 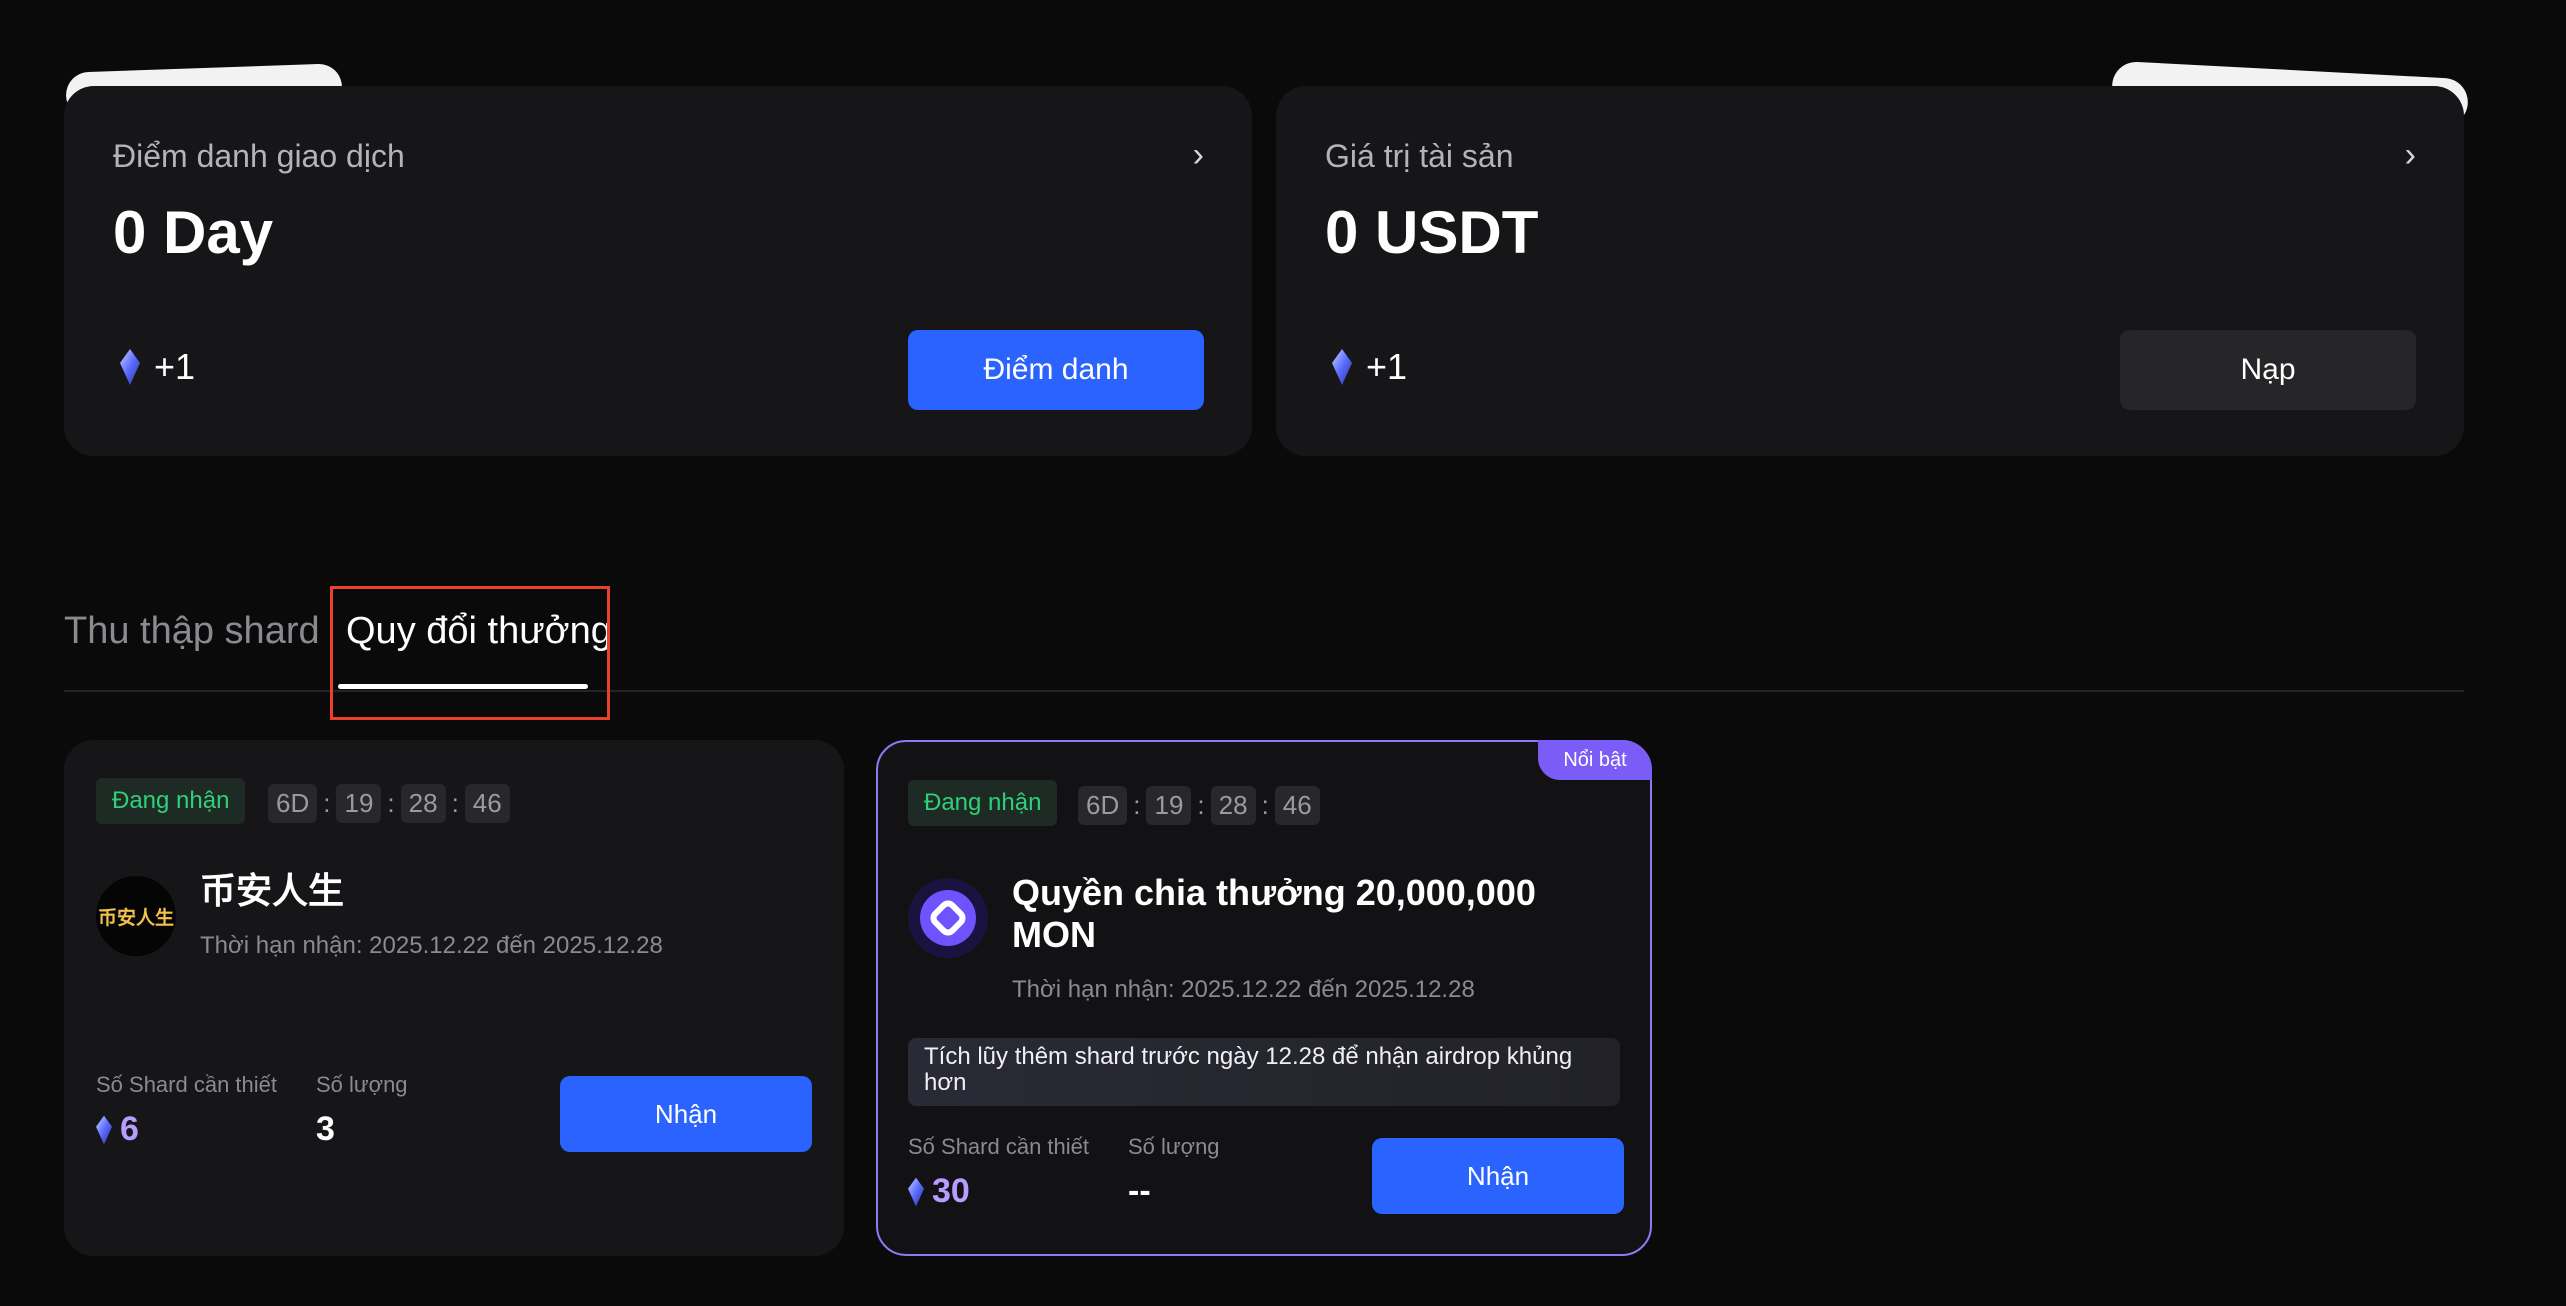 I want to click on quantity-value: 3, so click(x=325, y=1129).